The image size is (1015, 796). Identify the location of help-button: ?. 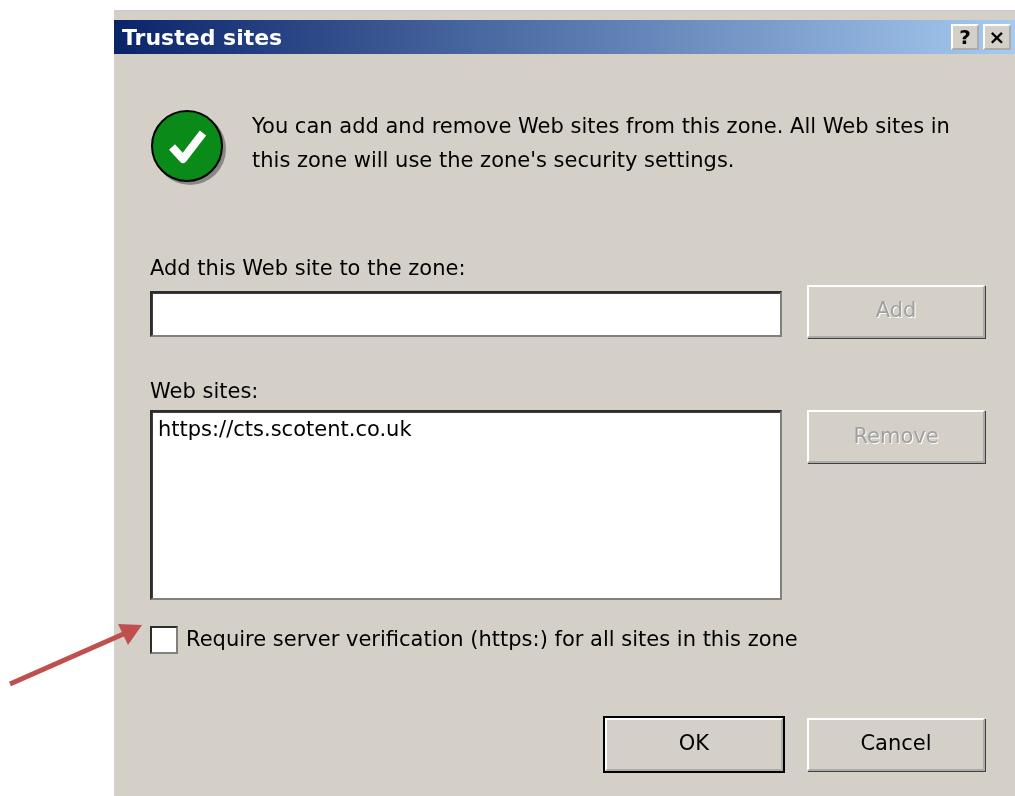
(965, 37).